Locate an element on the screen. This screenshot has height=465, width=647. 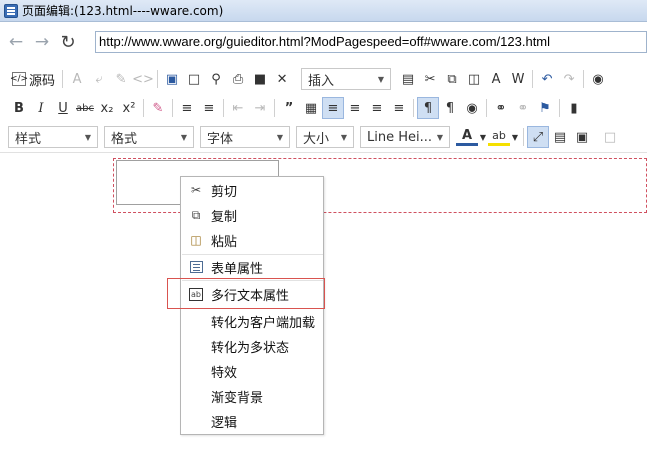
menu-item-label: 粘贴 is located at coordinates (224, 242).